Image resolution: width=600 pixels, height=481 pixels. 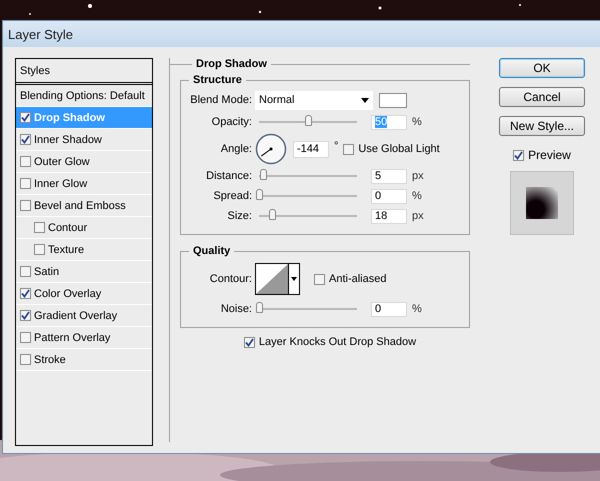 What do you see at coordinates (84, 72) in the screenshot?
I see `list-header: Styles` at bounding box center [84, 72].